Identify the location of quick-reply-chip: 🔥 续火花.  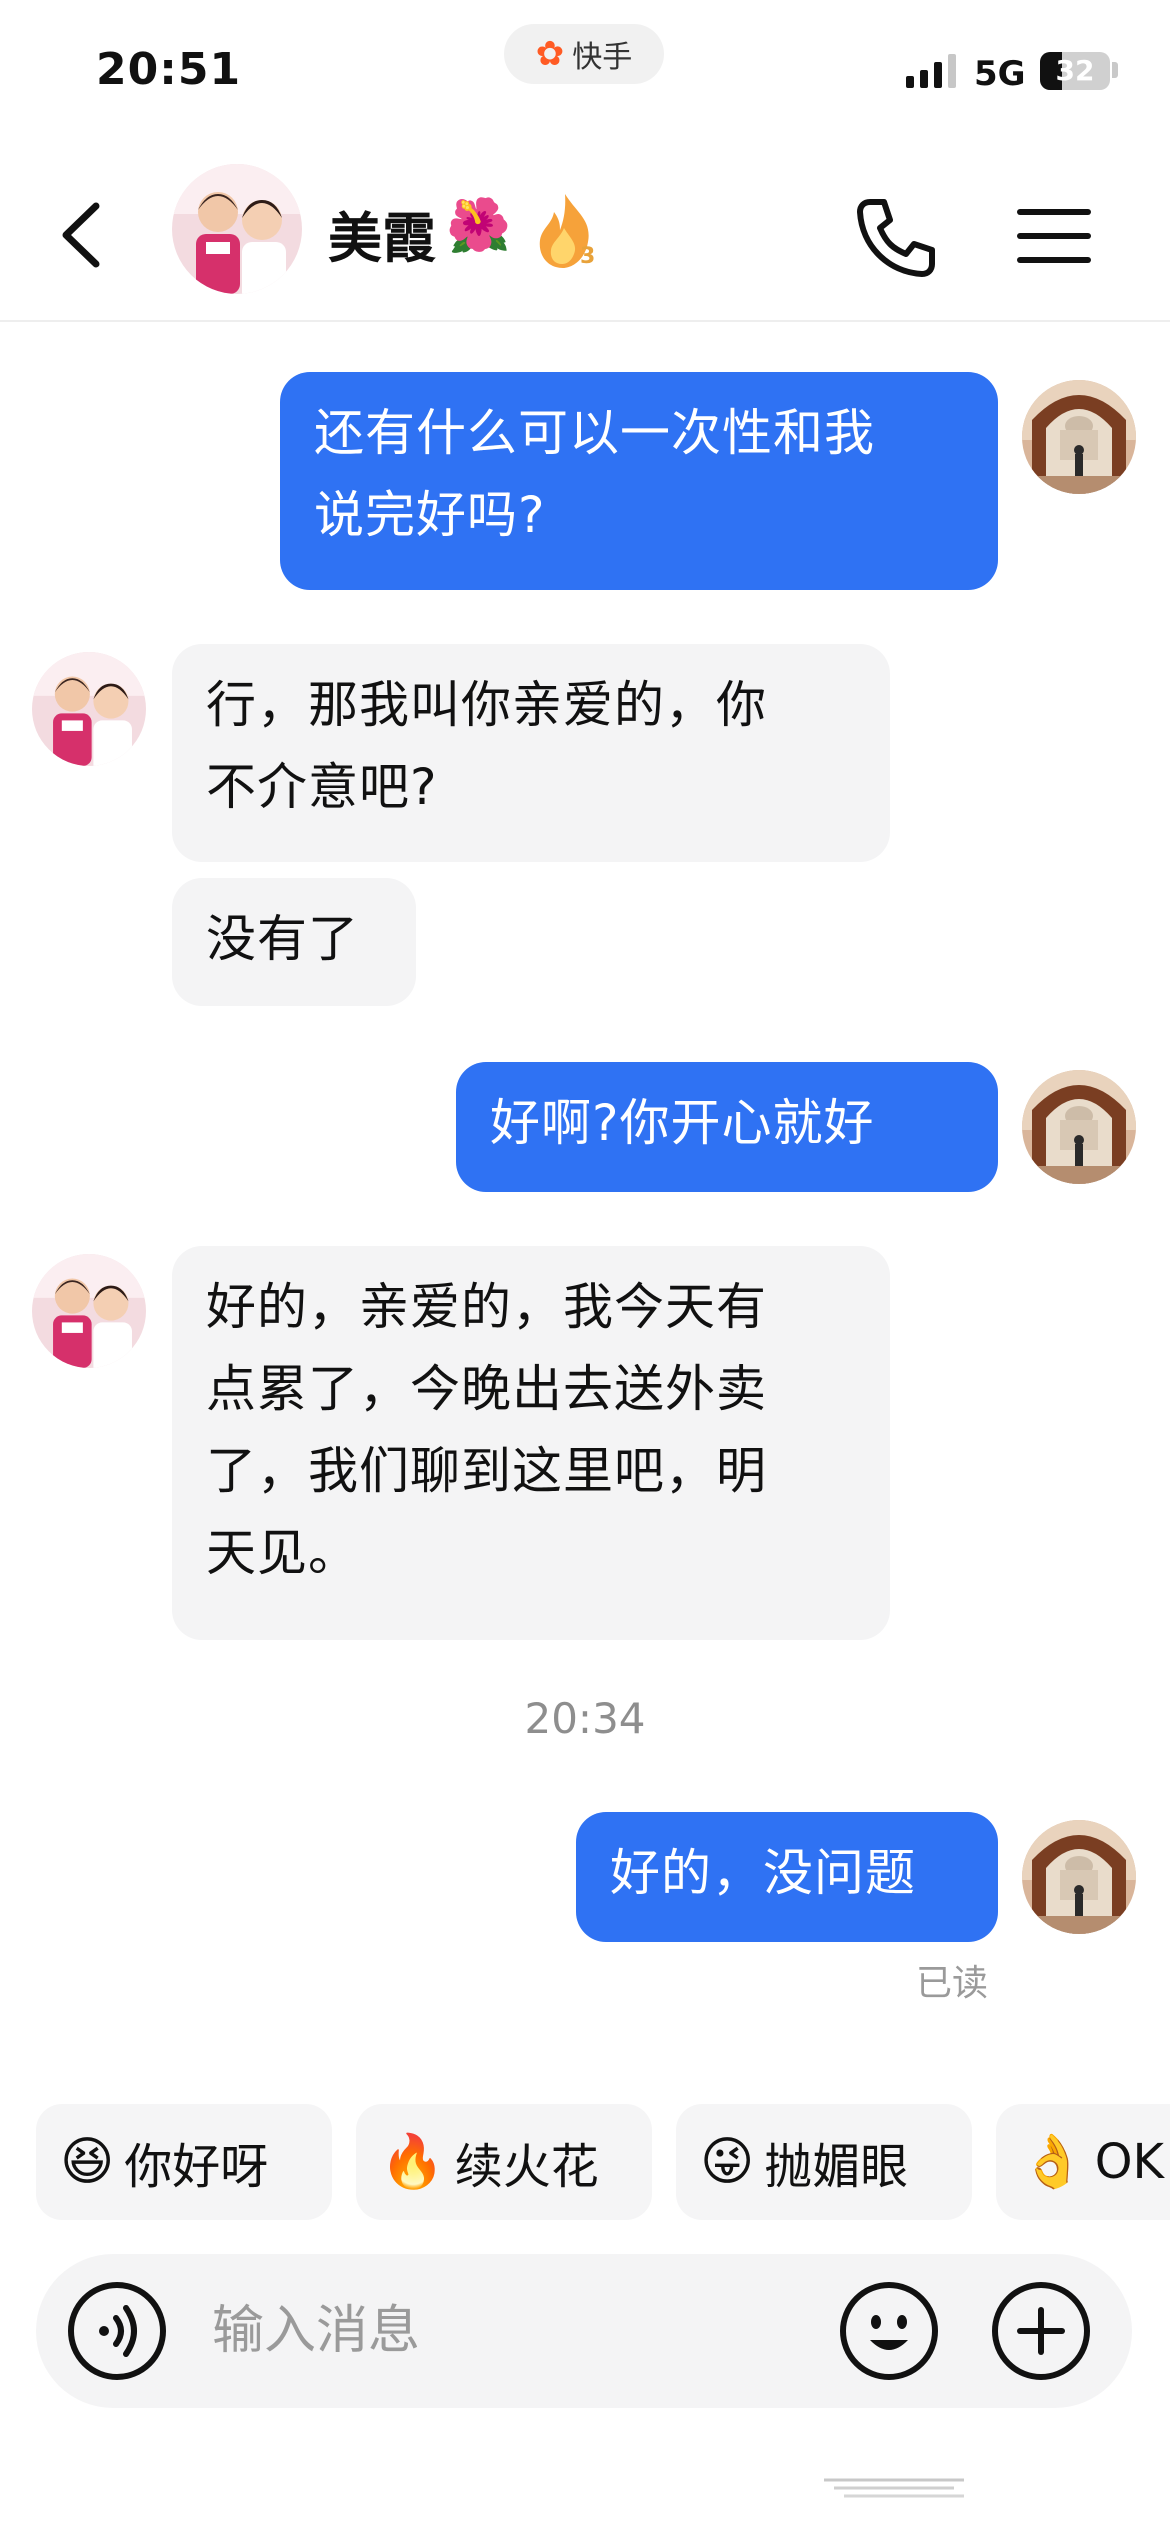
(504, 2162).